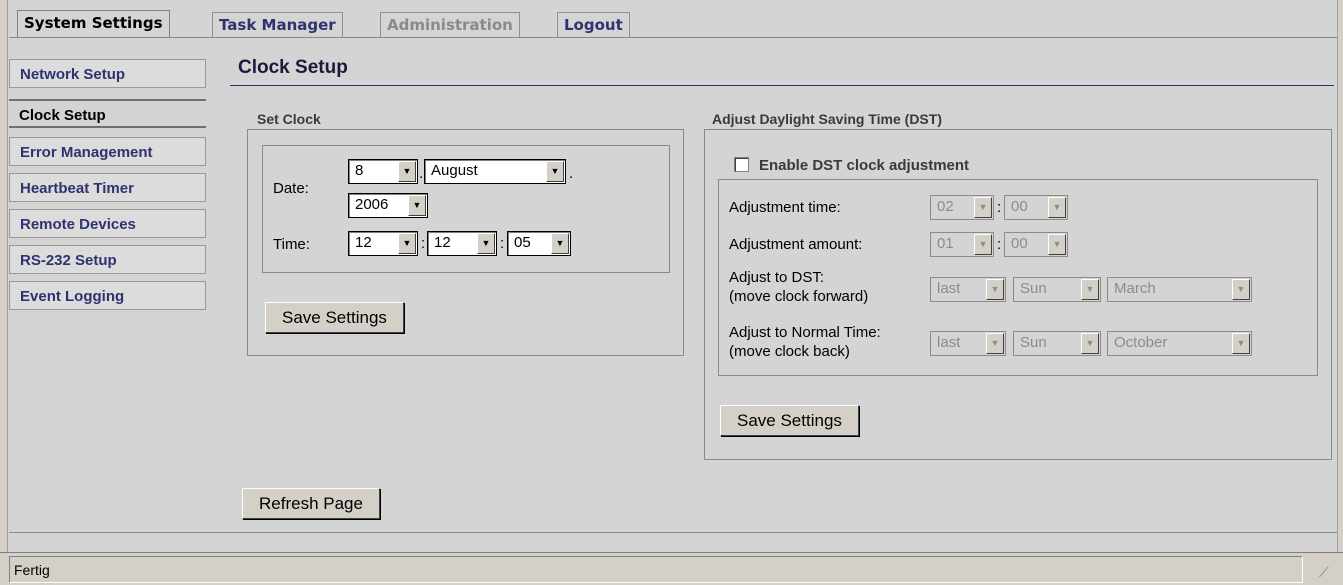 This screenshot has height=585, width=1343. What do you see at coordinates (4, 292) in the screenshot?
I see `window-left-edge` at bounding box center [4, 292].